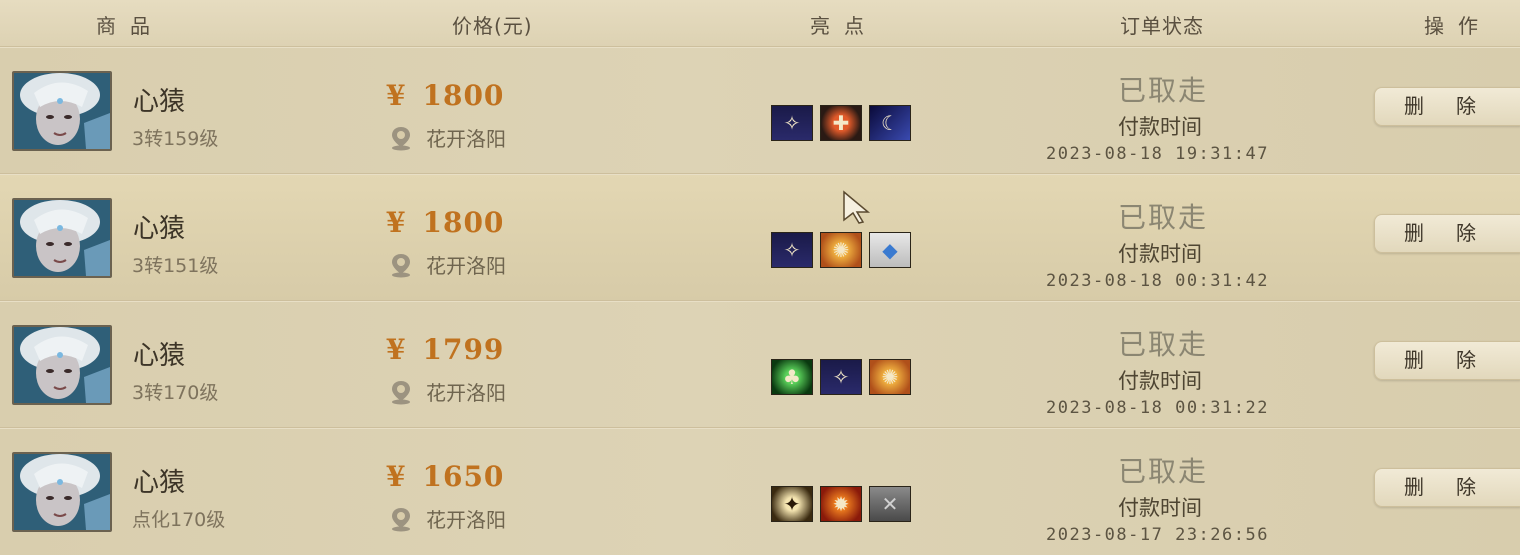  I want to click on pet-level: 点化170级, so click(179, 520).